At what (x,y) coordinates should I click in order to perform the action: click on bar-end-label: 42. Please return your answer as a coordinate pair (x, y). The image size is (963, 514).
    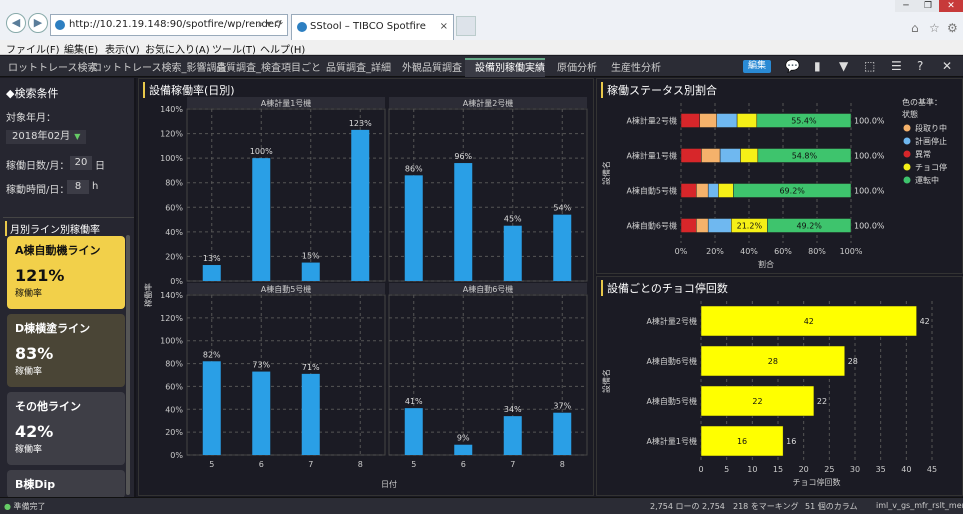
    Looking at the image, I should click on (925, 321).